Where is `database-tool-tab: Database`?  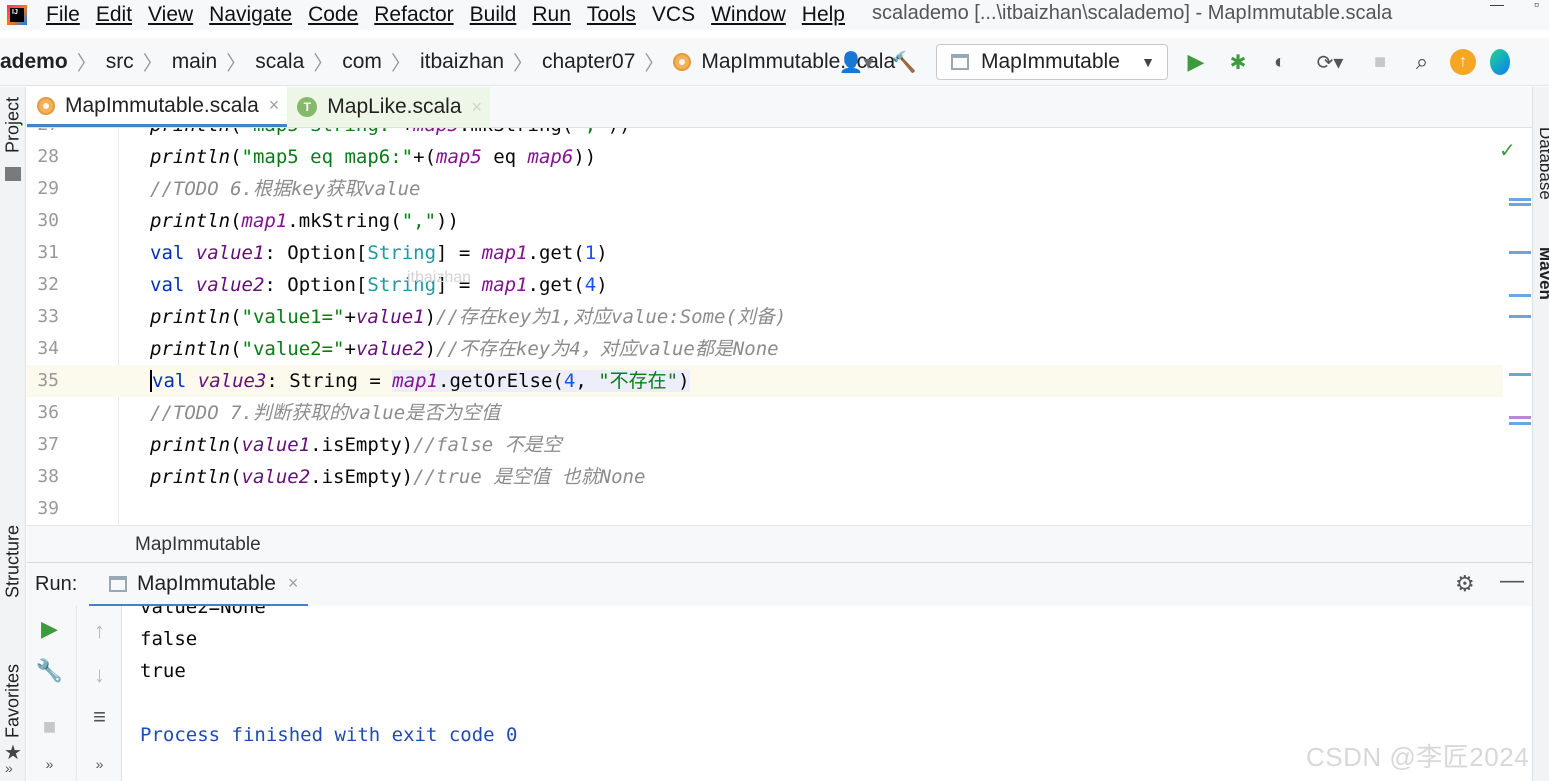 database-tool-tab: Database is located at coordinates (1542, 163).